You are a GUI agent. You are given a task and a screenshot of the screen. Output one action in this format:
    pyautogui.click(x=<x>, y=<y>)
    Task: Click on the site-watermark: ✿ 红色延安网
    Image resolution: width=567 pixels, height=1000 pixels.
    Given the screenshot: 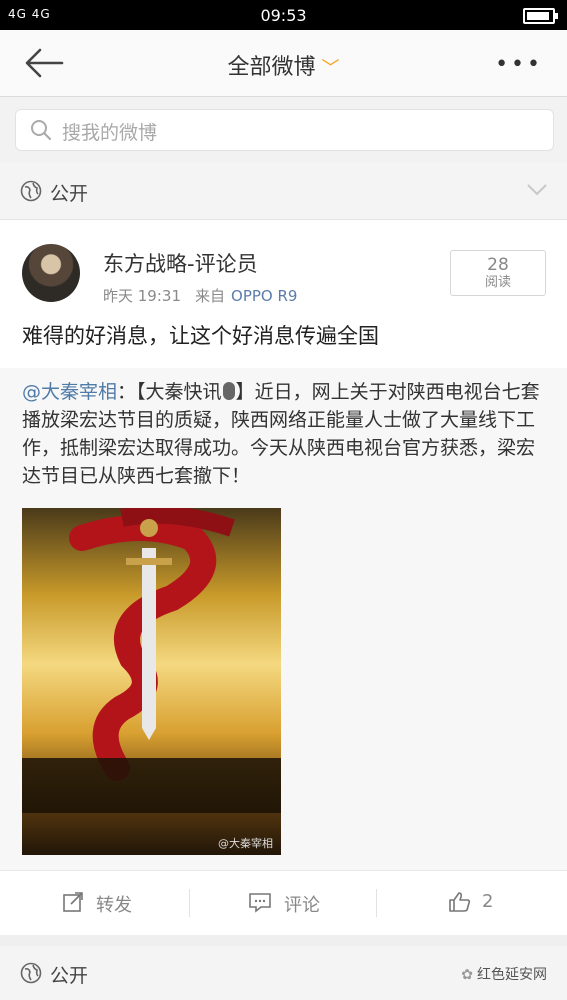 What is the action you would take?
    pyautogui.click(x=504, y=974)
    